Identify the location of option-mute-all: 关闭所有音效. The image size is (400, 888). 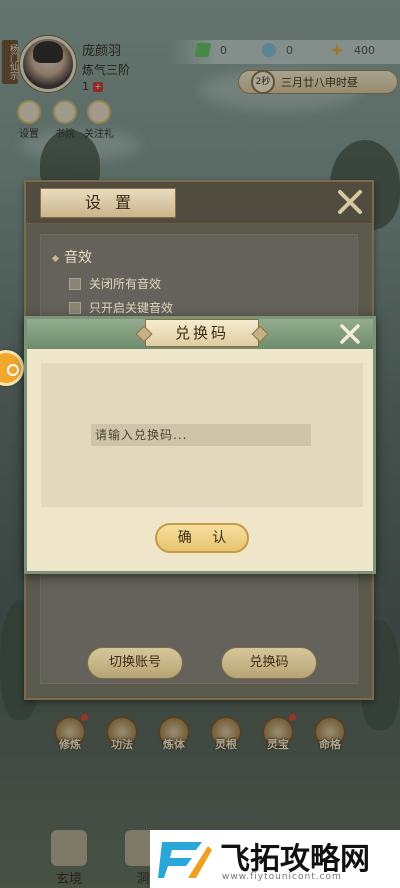
(115, 283).